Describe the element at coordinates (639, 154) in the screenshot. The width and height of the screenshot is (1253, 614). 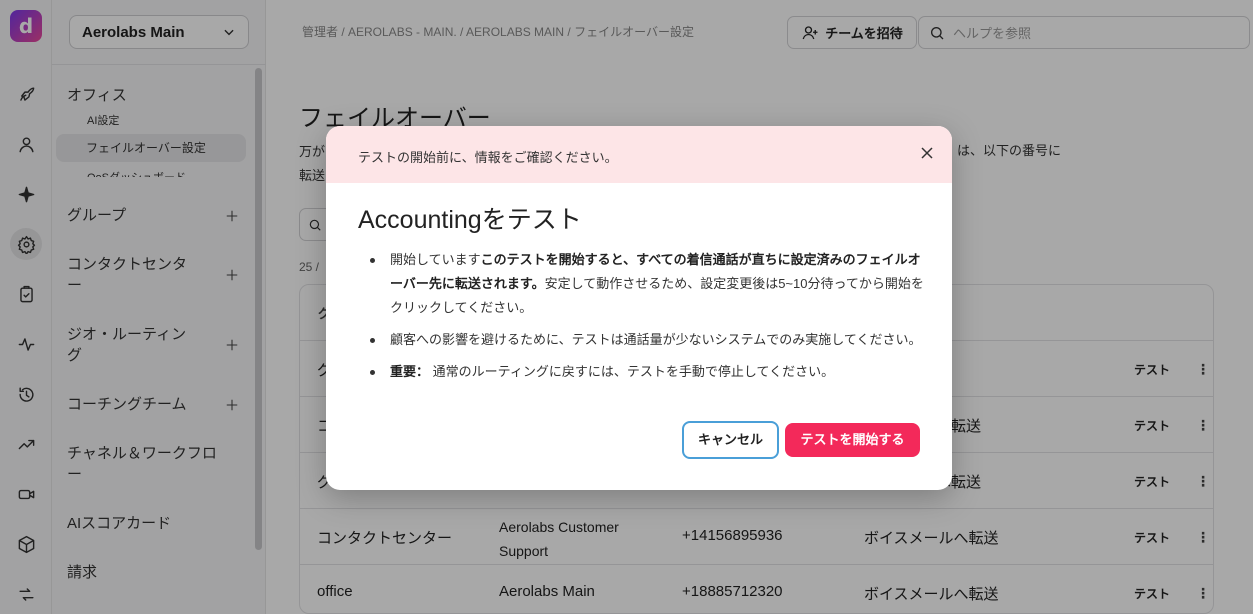
I see `dialog-banner: テストの開始前に、情報をご確認ください。` at that location.